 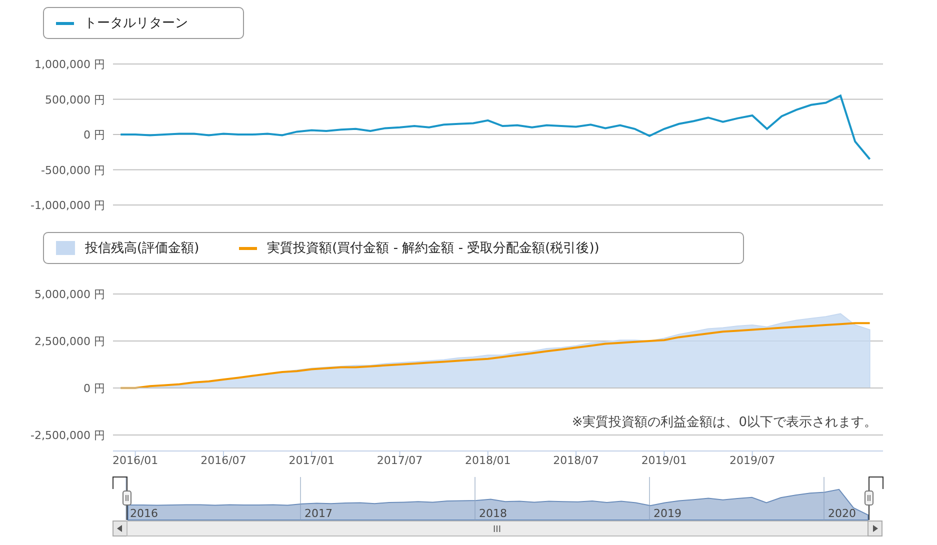 I want to click on legend-line-icon, so click(x=65, y=23).